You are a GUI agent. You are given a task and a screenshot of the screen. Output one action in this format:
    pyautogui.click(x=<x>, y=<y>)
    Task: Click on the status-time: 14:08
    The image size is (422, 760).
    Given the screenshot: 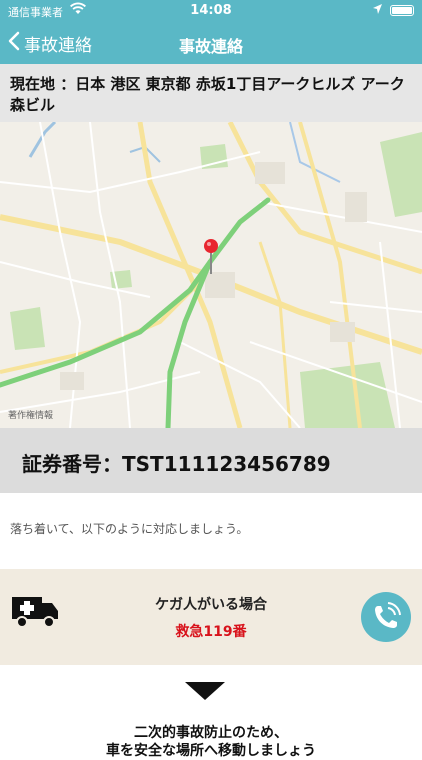 What is the action you would take?
    pyautogui.click(x=211, y=10)
    